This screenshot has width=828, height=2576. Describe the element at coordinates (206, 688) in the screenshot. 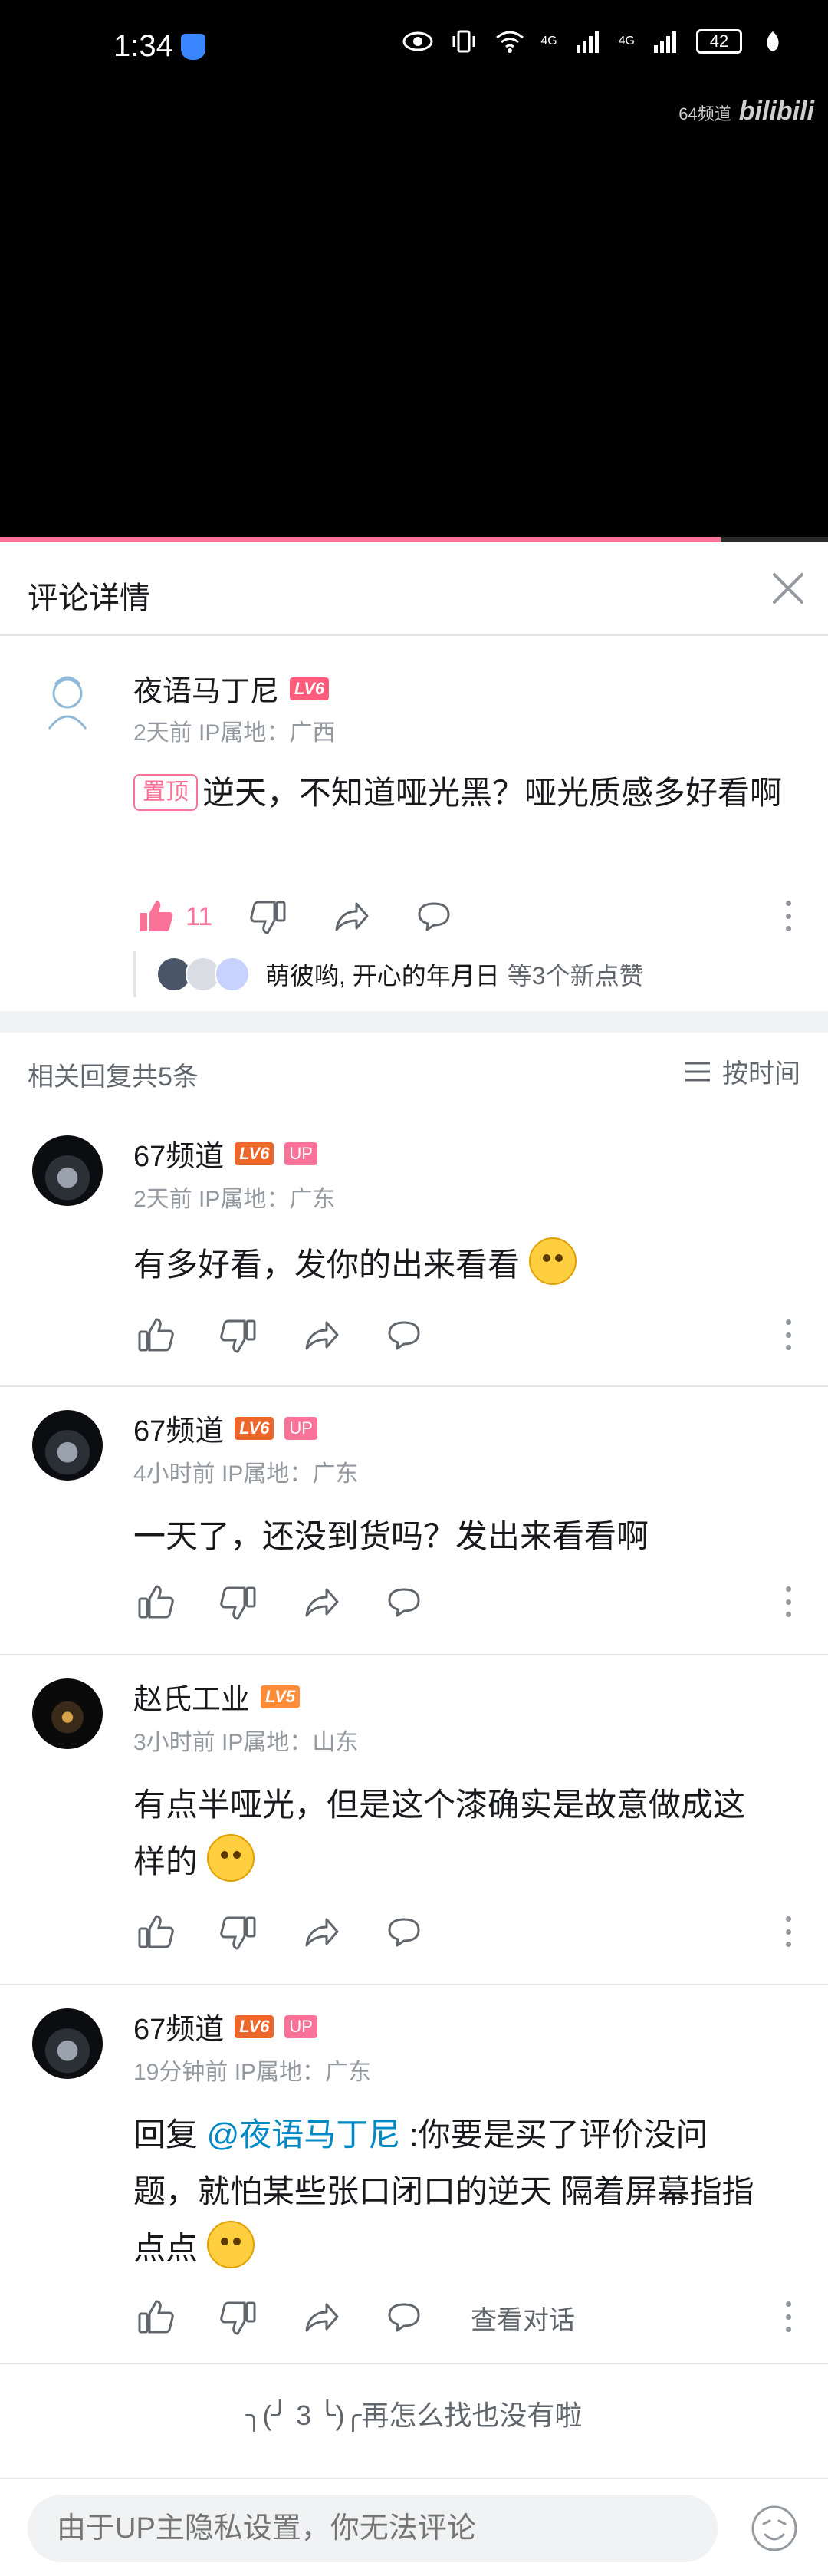

I see `username: 夜语马丁尼` at that location.